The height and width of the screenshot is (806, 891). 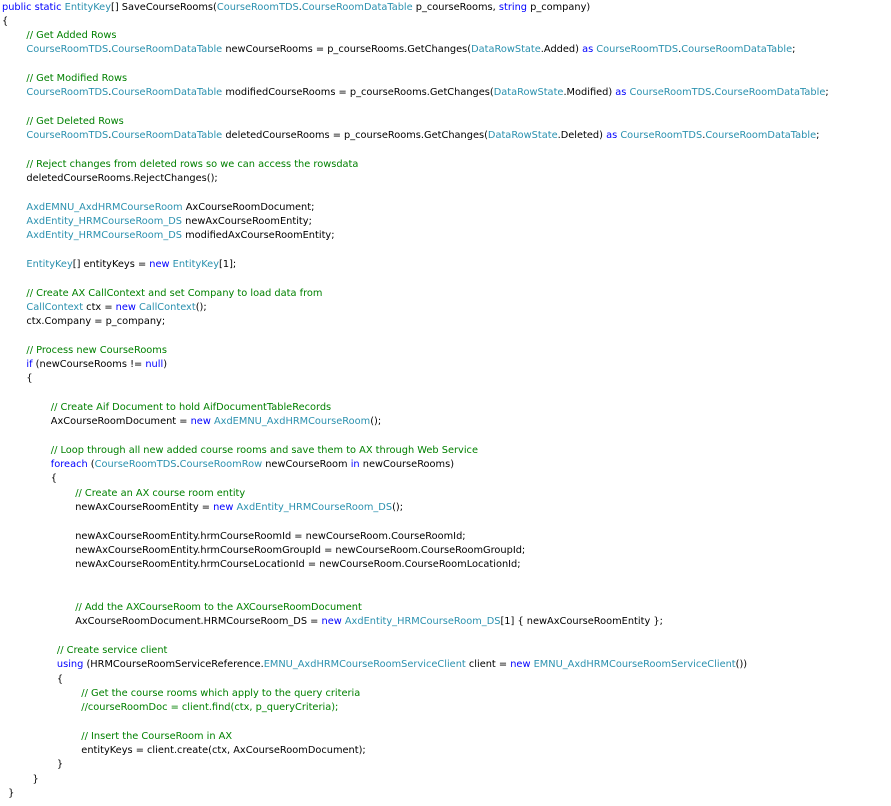 I want to click on code-token: ctx.Company = p_company;, so click(x=96, y=322).